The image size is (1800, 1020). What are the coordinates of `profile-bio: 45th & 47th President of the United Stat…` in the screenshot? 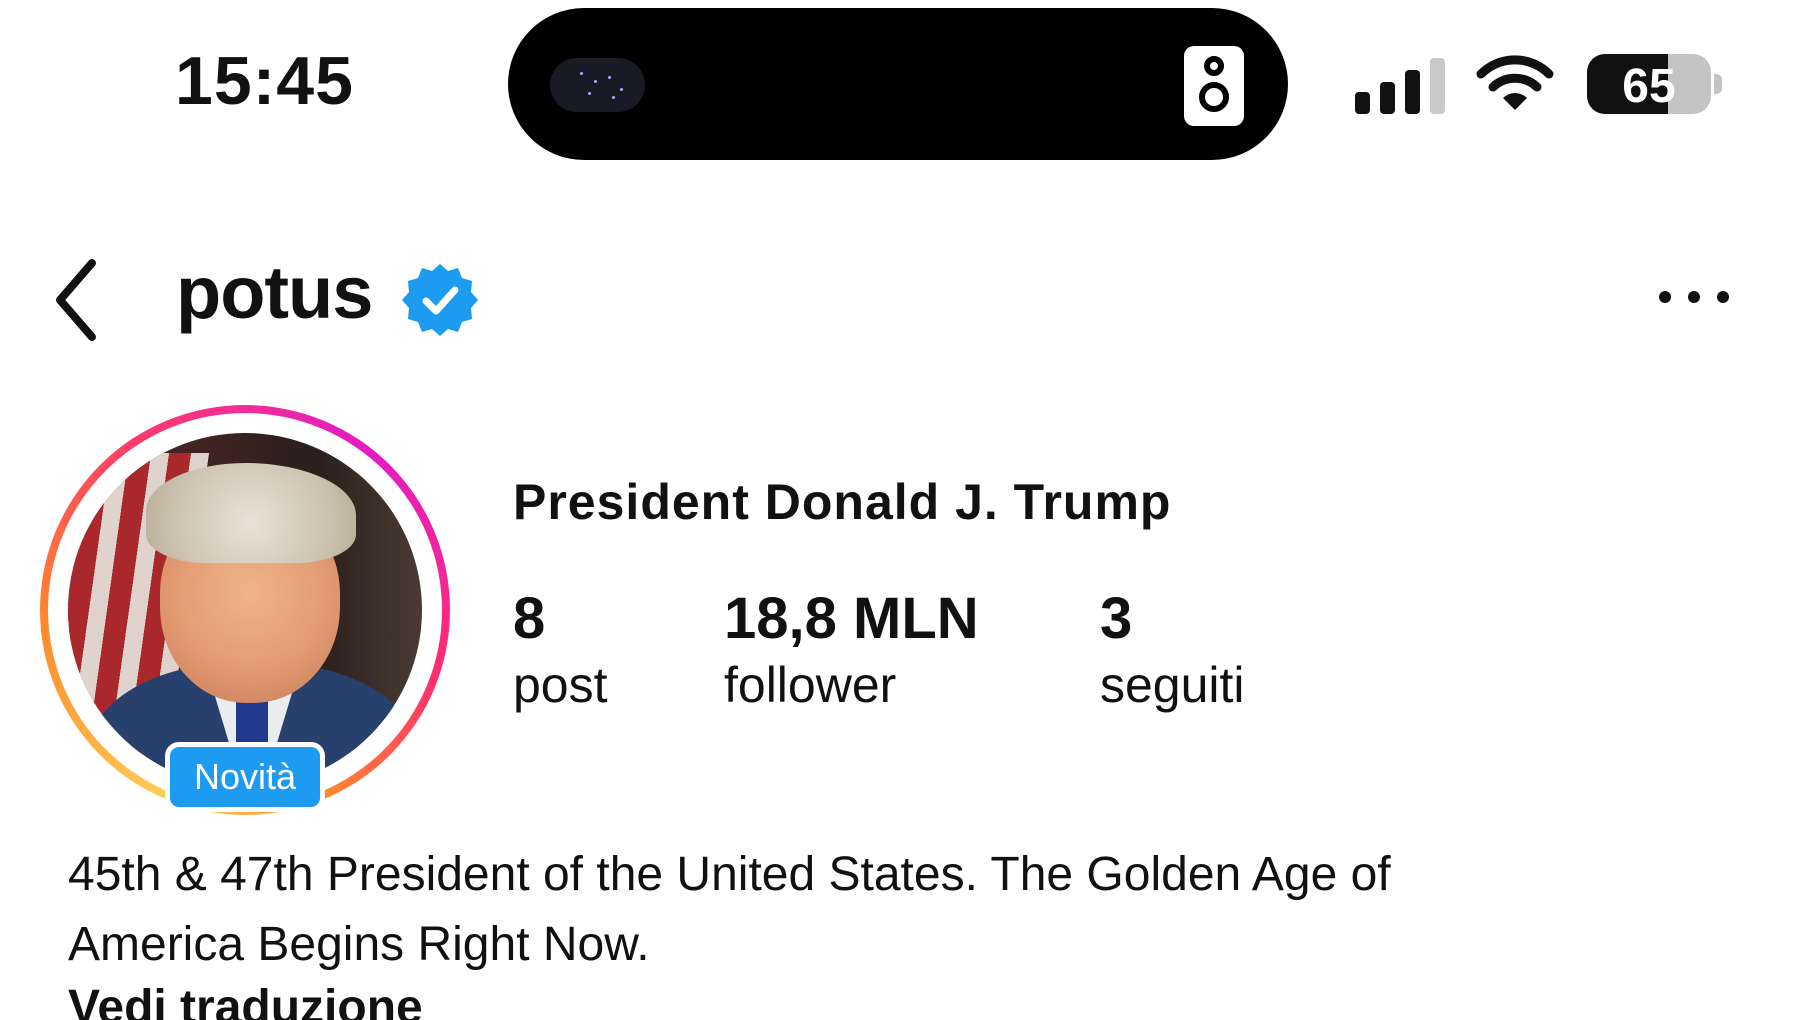 It's located at (878, 910).